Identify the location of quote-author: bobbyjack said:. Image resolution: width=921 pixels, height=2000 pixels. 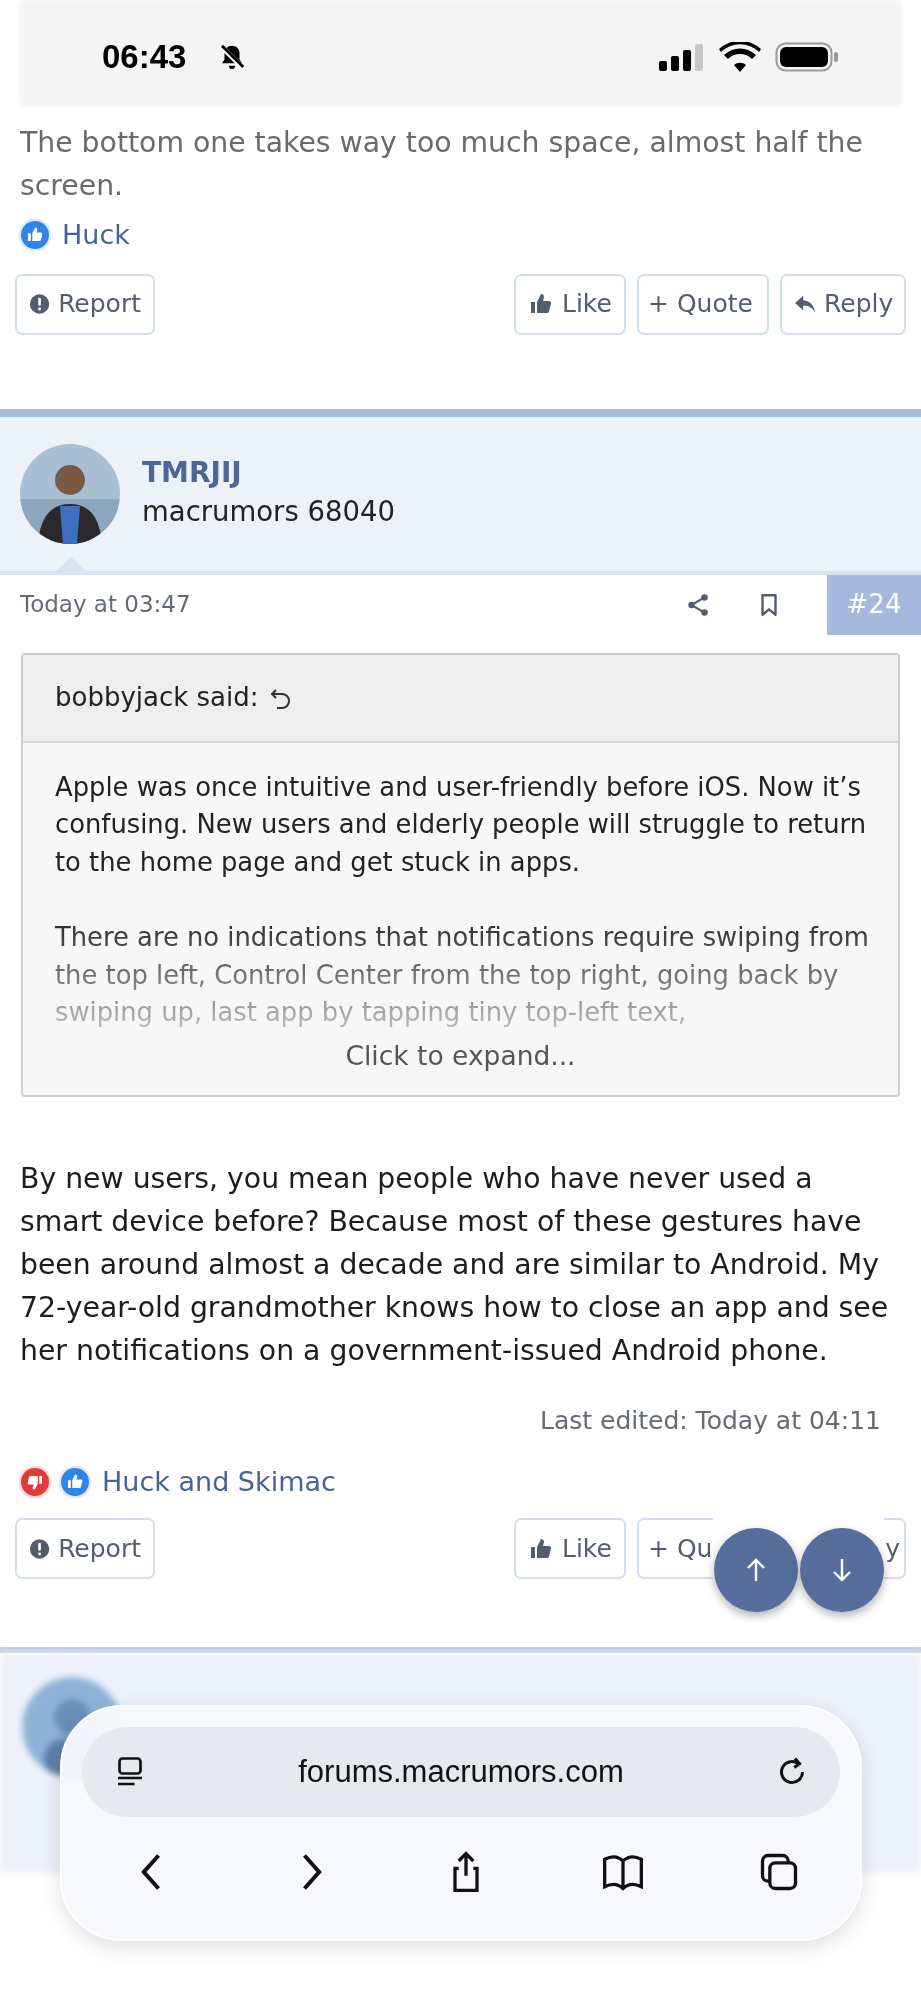
(157, 697).